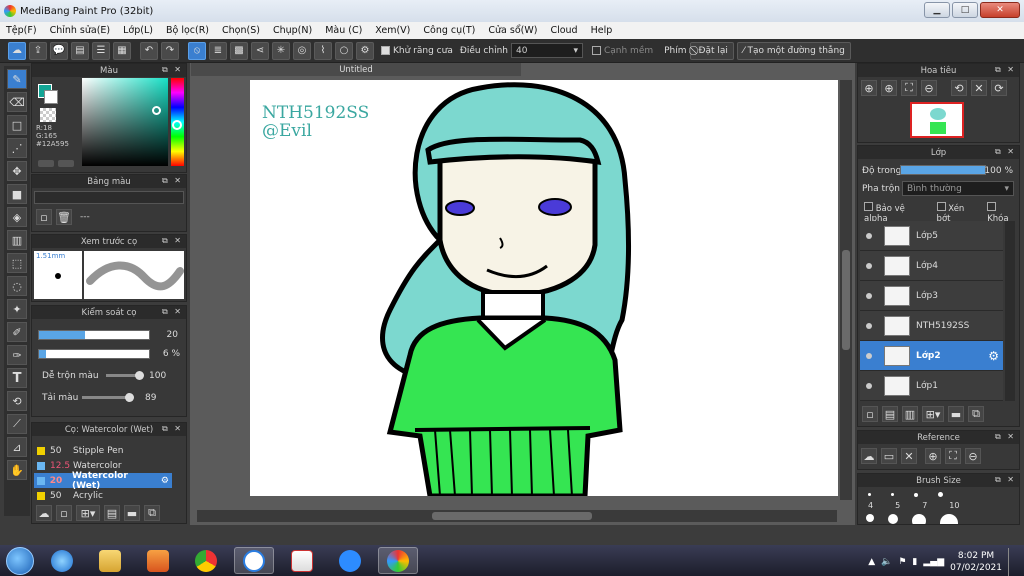 The width and height of the screenshot is (1024, 576). Describe the element at coordinates (17, 355) in the screenshot. I see `select-eraser-tool-icon: ✑` at that location.